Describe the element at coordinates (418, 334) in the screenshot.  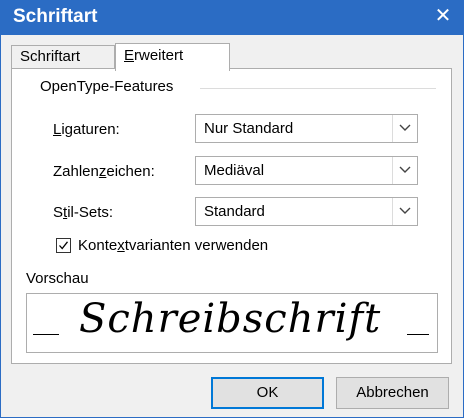
I see `preview-baseline-right` at that location.